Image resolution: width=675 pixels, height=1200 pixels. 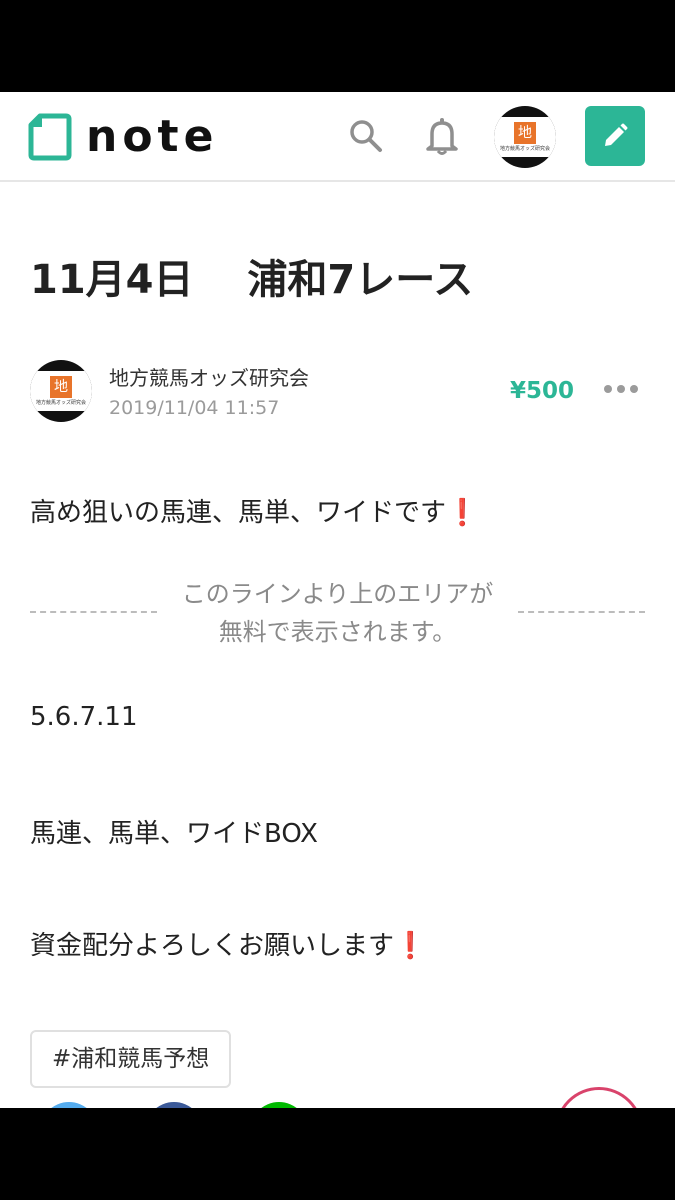 What do you see at coordinates (366, 136) in the screenshot?
I see `search-icon` at bounding box center [366, 136].